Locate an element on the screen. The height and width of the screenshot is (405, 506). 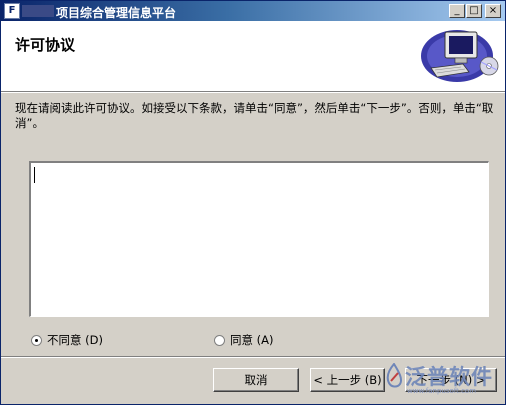
maximize-button: □ is located at coordinates (474, 11).